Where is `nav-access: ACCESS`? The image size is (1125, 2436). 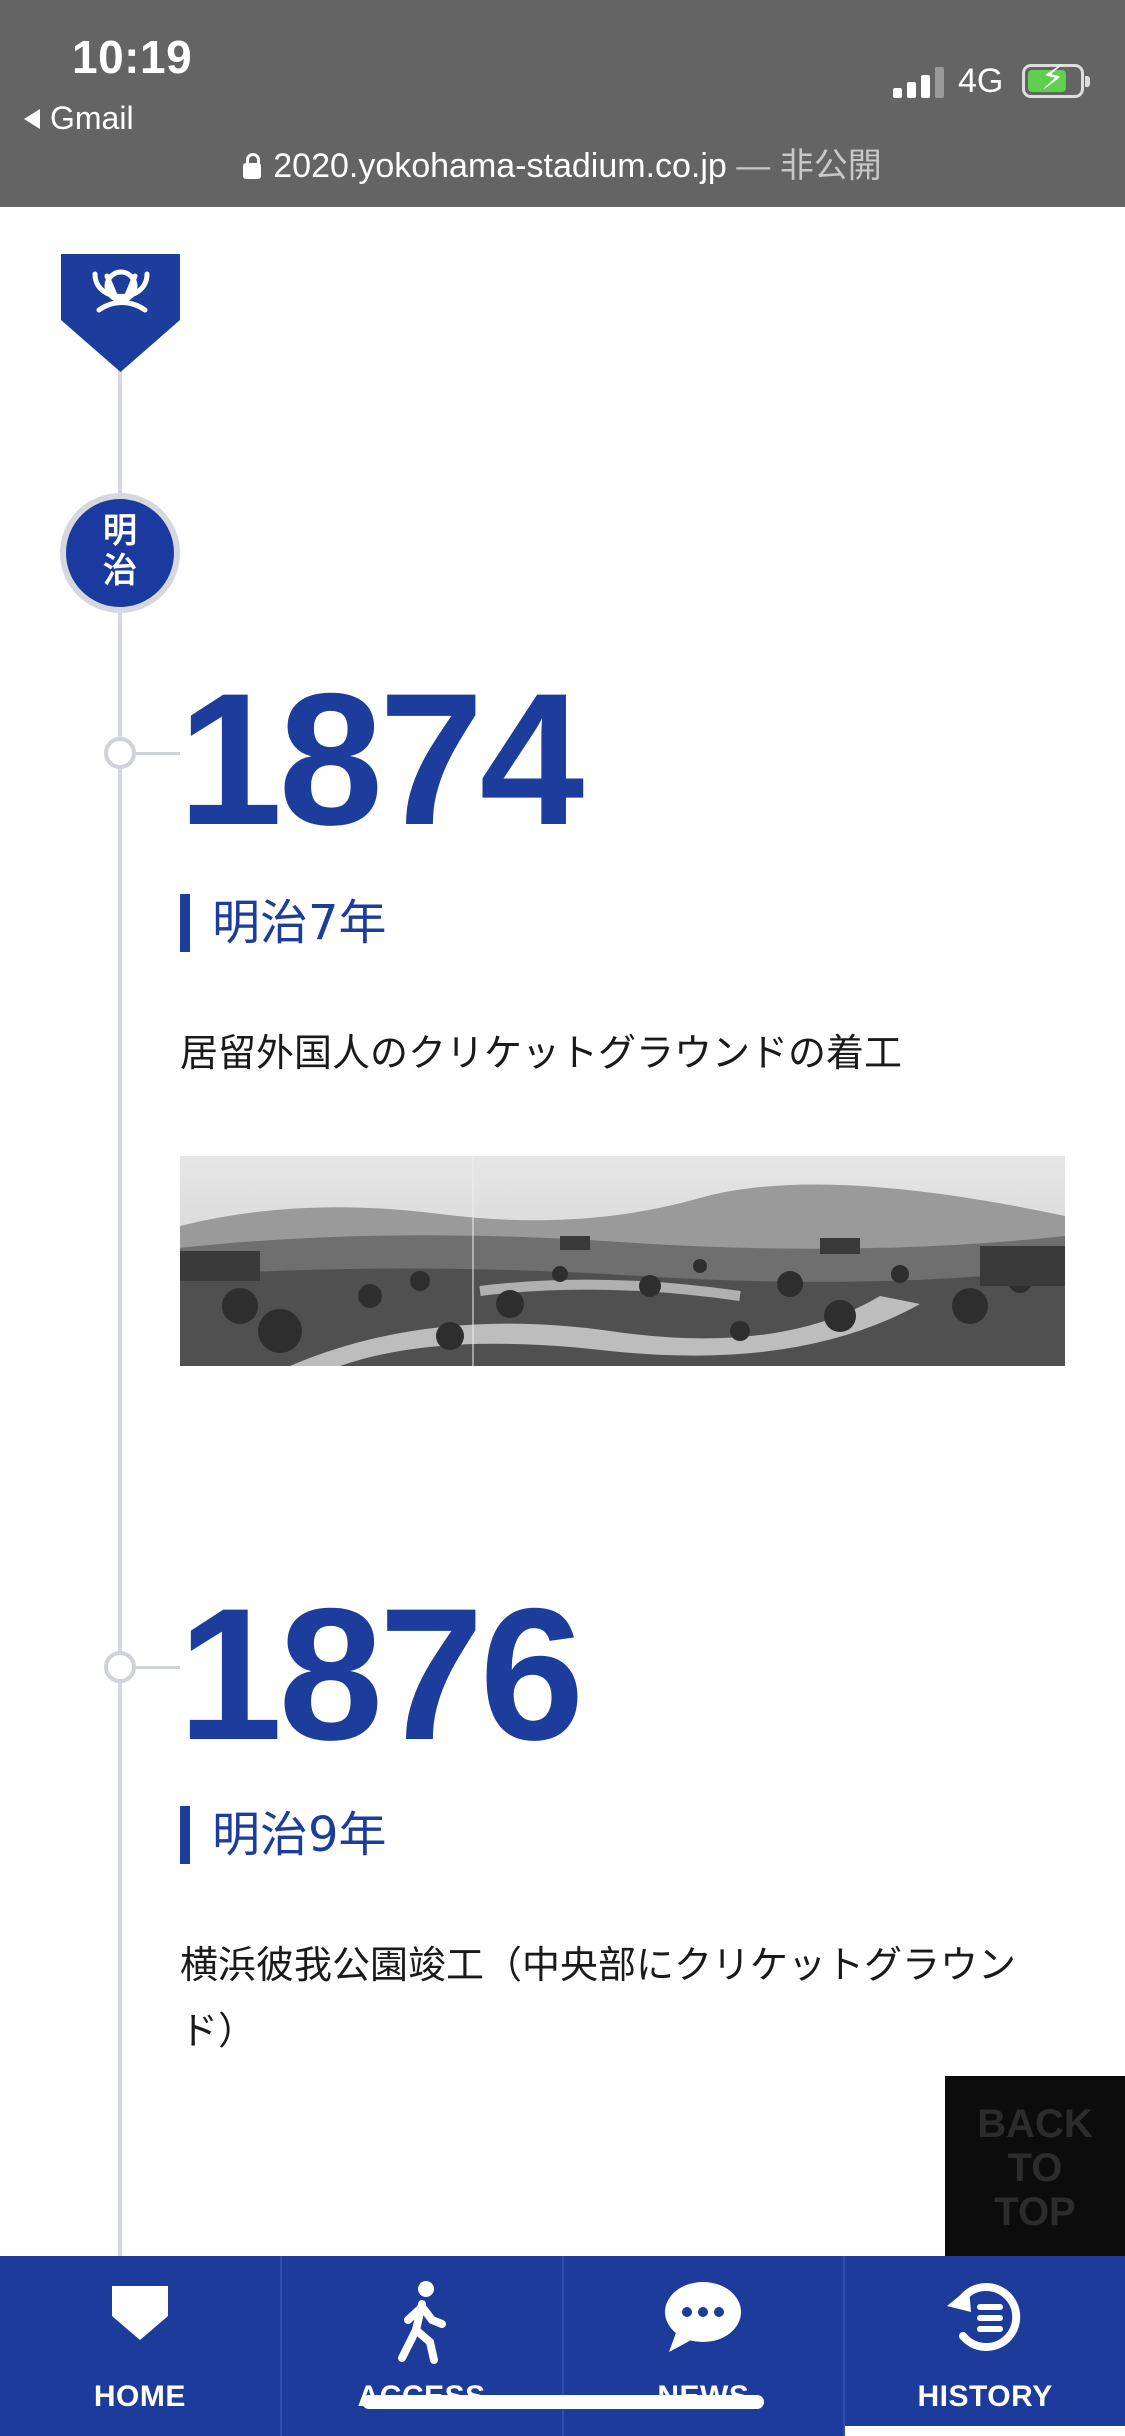
nav-access: ACCESS is located at coordinates (423, 2346).